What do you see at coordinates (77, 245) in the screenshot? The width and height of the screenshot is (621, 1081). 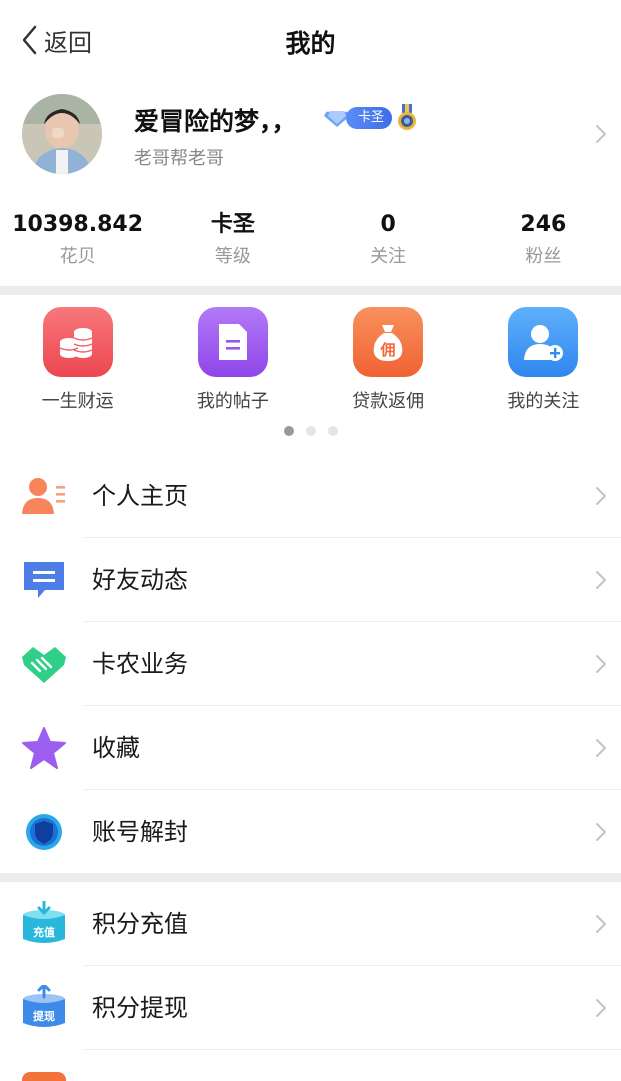 I see `stat-points: 10398.842 花贝` at bounding box center [77, 245].